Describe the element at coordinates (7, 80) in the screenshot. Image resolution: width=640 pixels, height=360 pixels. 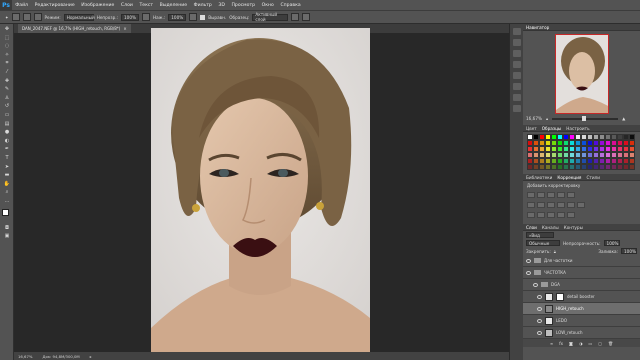
I see `healing-brush-icon: ✚` at that location.